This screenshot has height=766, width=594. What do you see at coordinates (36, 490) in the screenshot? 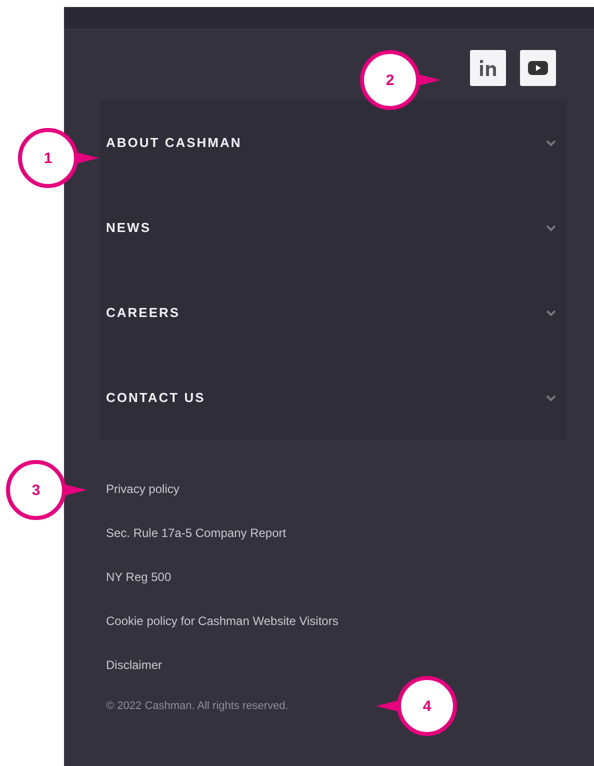
I see `callout-number: 3` at bounding box center [36, 490].